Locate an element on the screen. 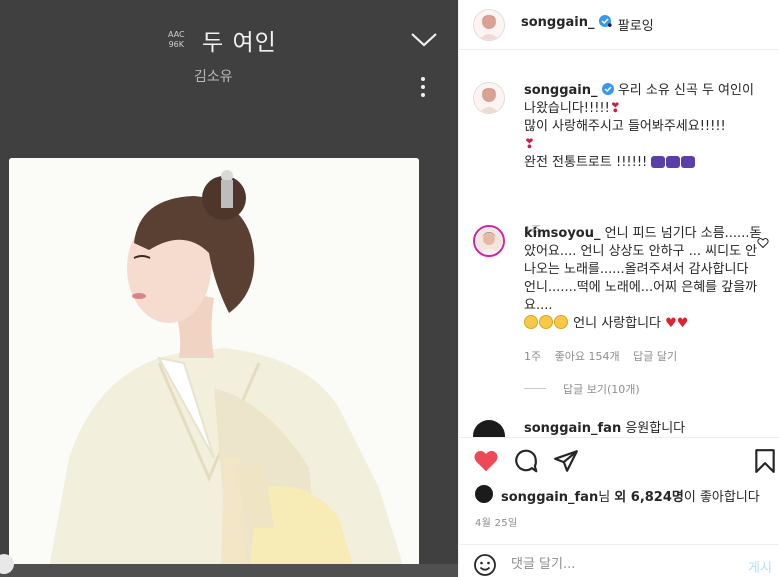 The height and width of the screenshot is (577, 779). bitrate-label: 96K is located at coordinates (176, 44).